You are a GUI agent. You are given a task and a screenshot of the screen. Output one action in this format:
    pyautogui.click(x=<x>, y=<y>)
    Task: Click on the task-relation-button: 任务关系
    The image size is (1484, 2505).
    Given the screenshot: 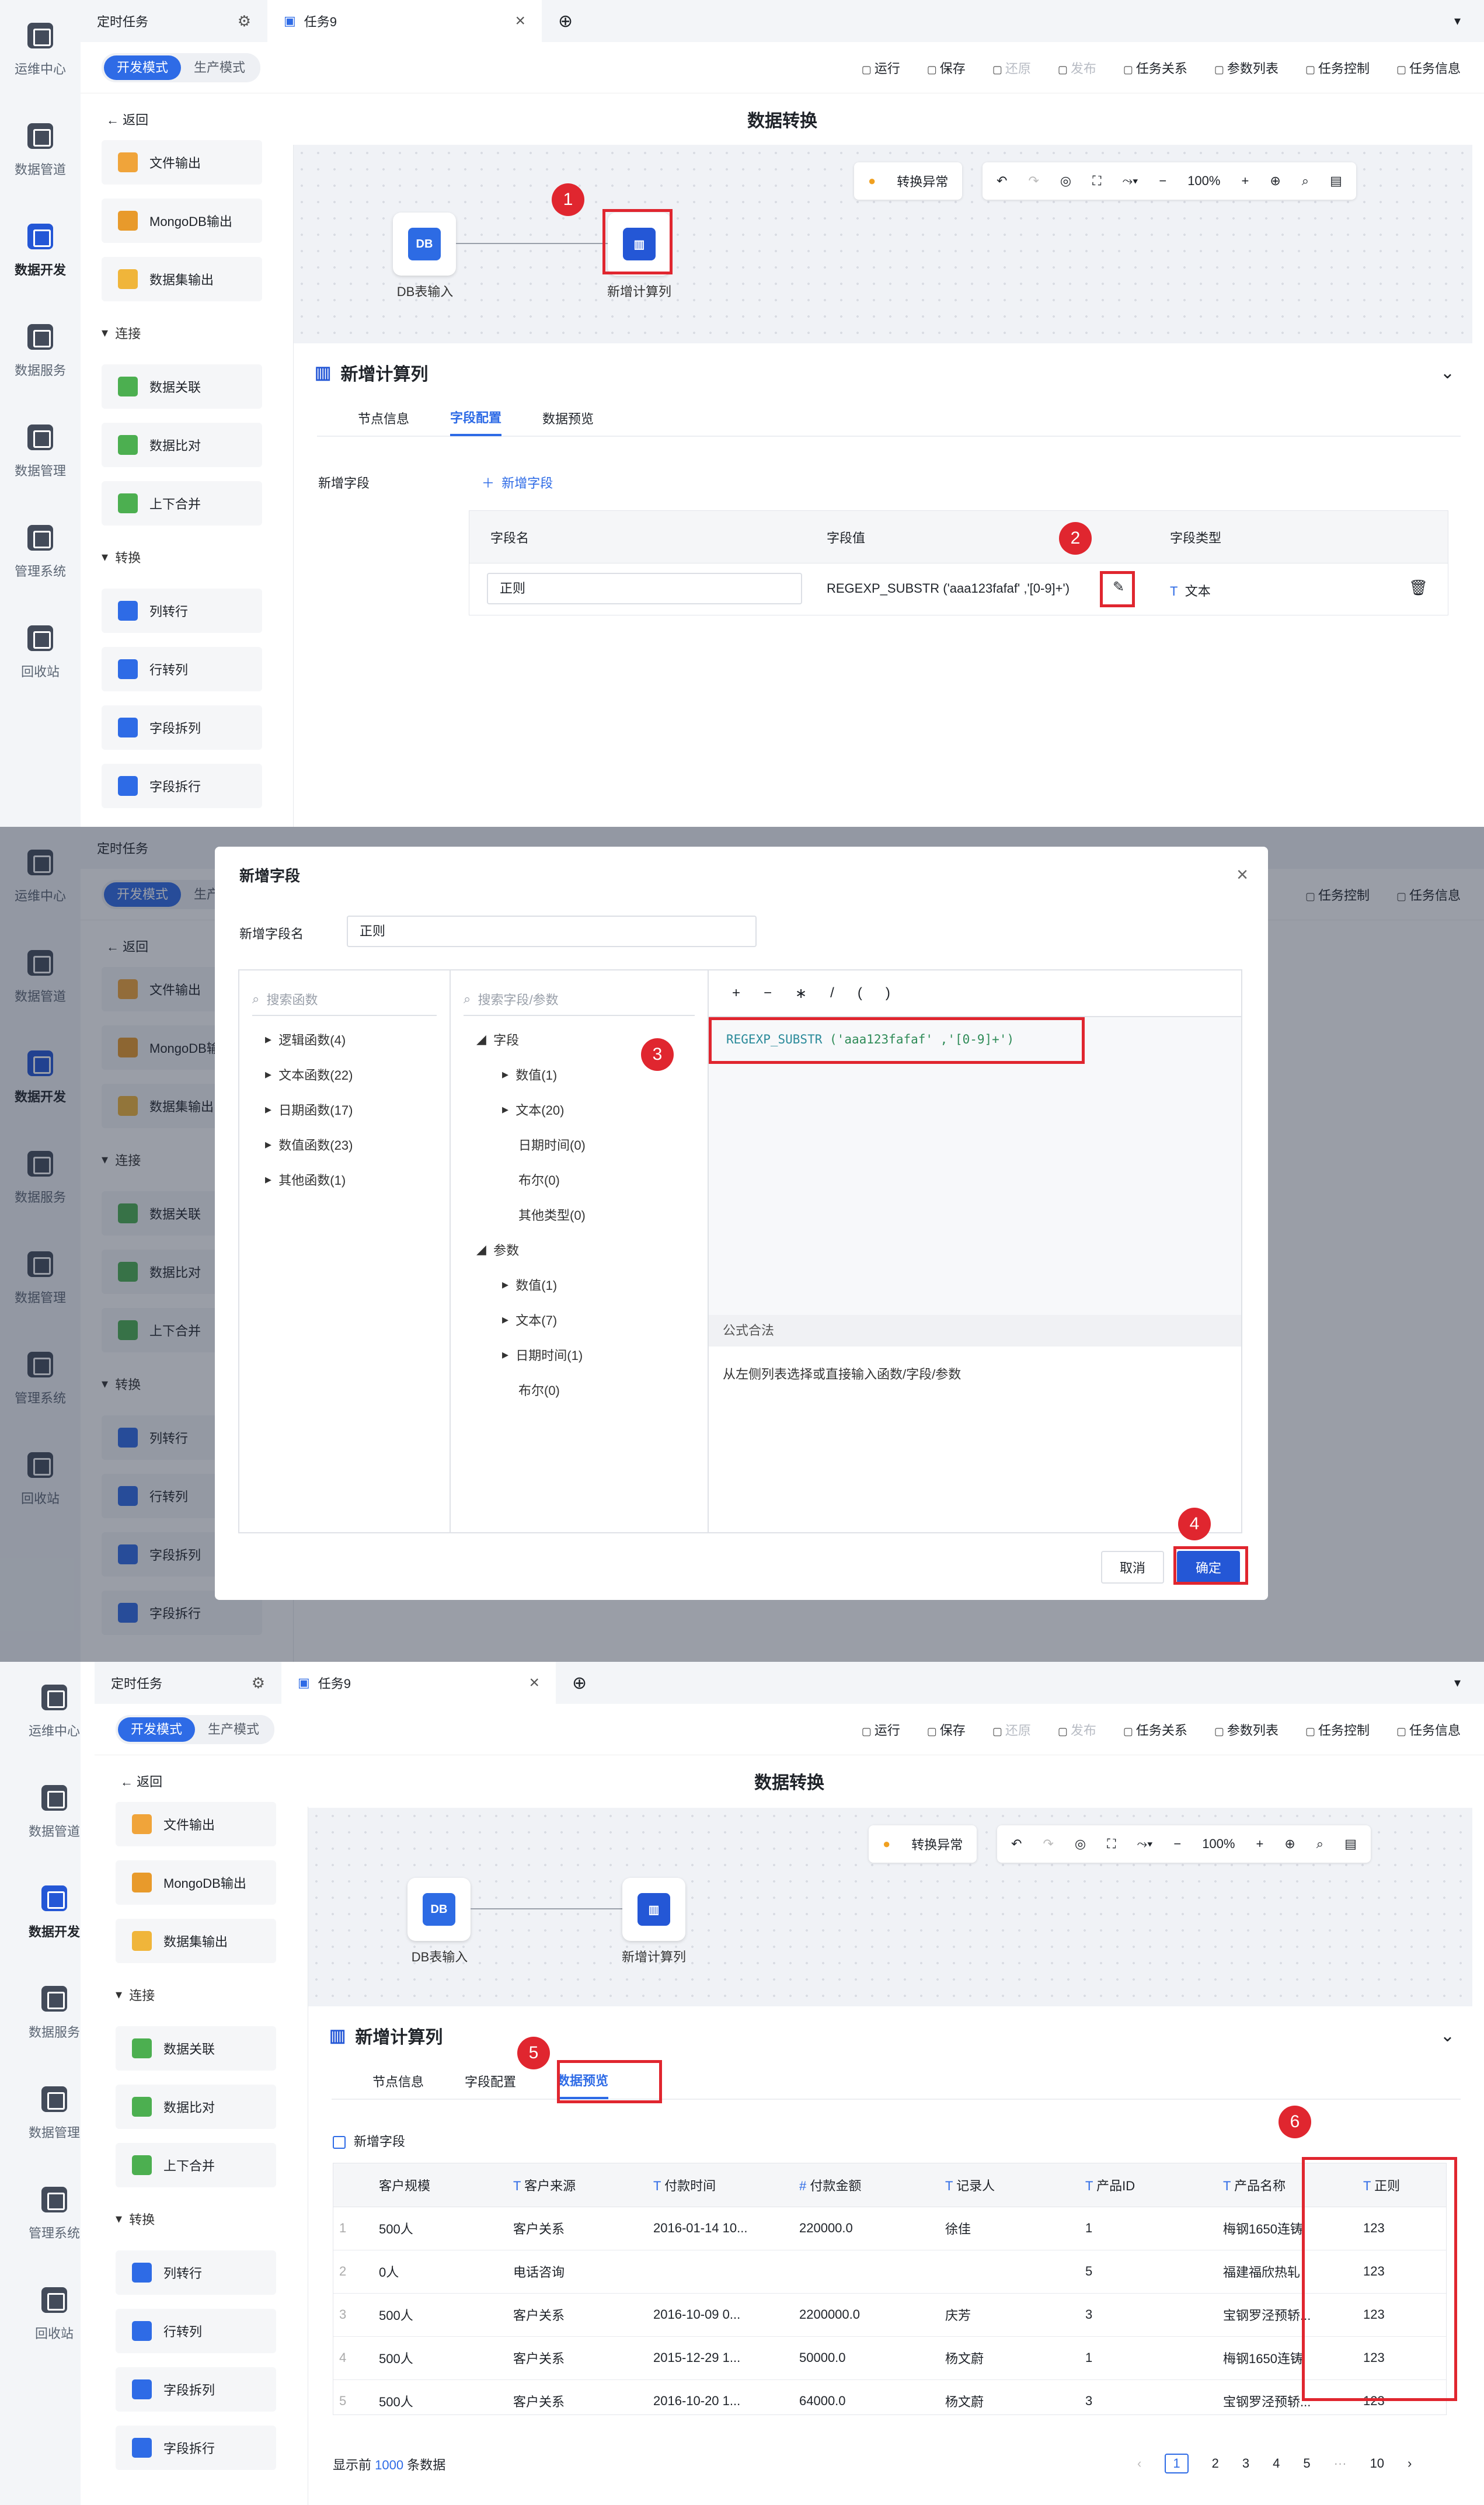 What is the action you would take?
    pyautogui.click(x=1155, y=1729)
    